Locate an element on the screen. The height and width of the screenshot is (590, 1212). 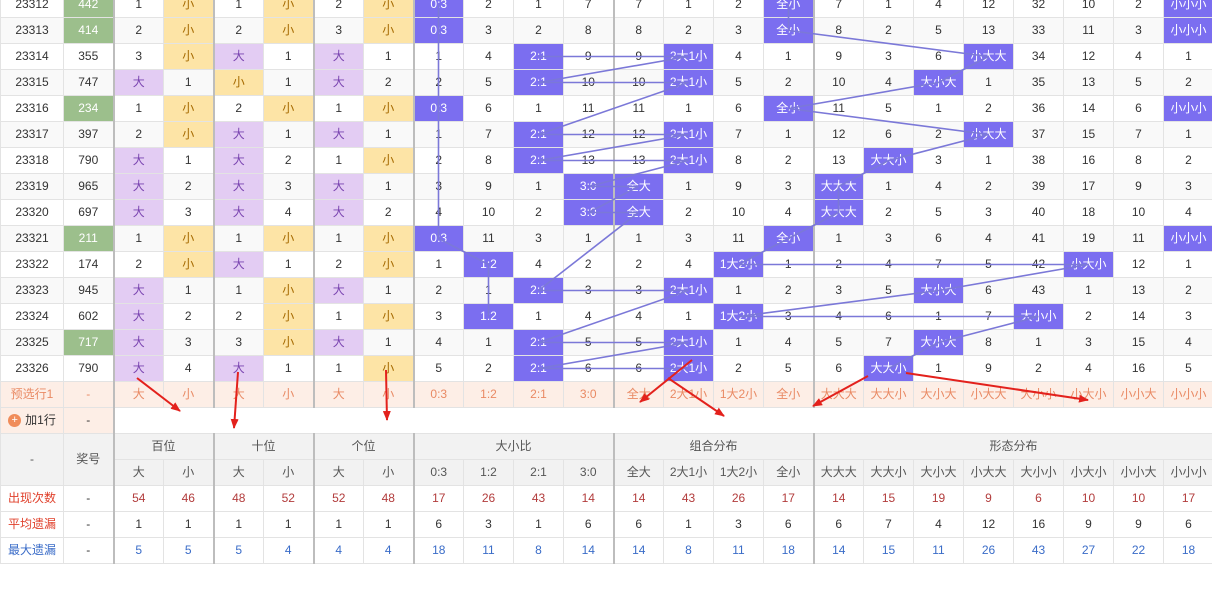
shape-distribution-cell: 大小小 is located at coordinates (1038, 316).